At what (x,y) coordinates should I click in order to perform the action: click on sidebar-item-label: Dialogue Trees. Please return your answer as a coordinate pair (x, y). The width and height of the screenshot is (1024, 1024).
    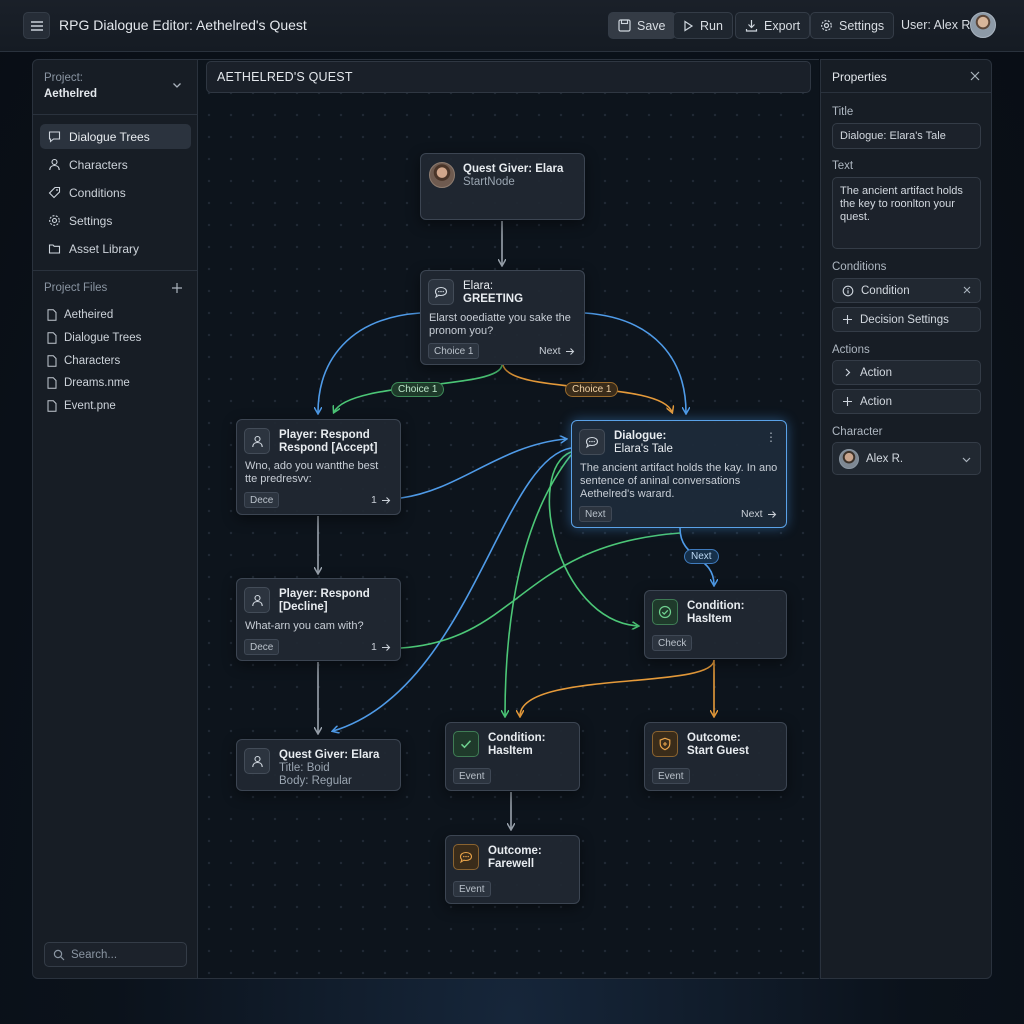
    Looking at the image, I should click on (109, 136).